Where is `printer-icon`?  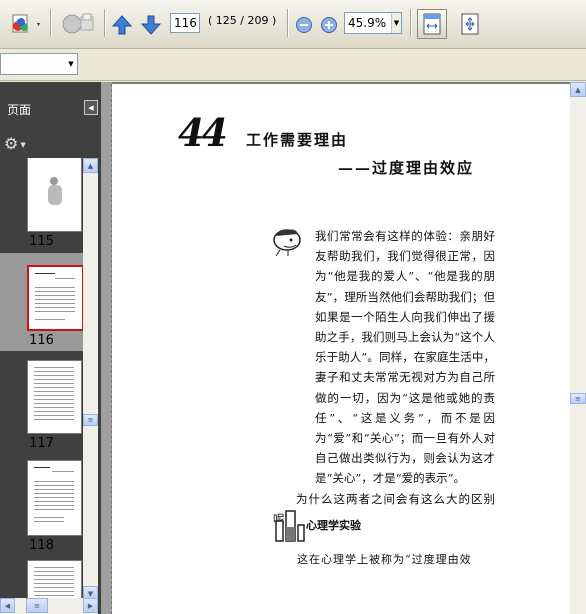
printer-icon is located at coordinates (78, 23).